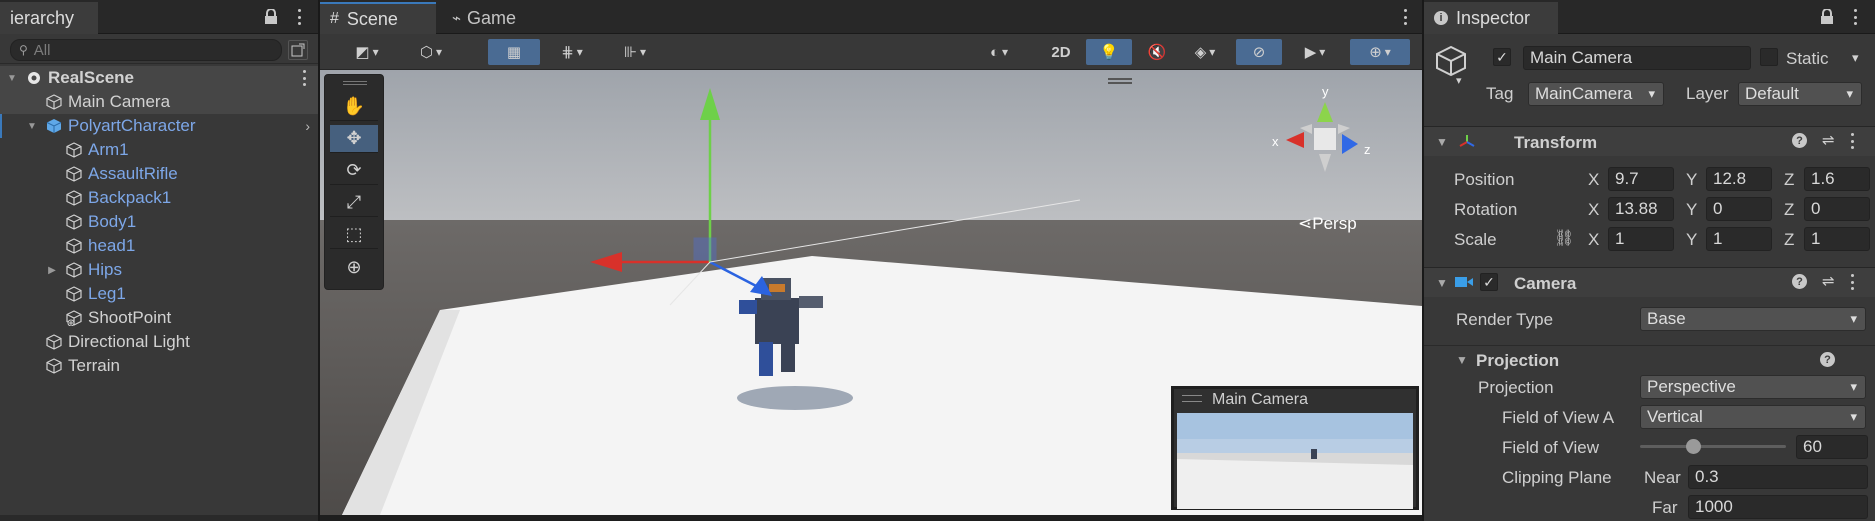 The width and height of the screenshot is (1875, 521). What do you see at coordinates (1157, 52) in the screenshot?
I see `audio-toggle-button: 🔇` at bounding box center [1157, 52].